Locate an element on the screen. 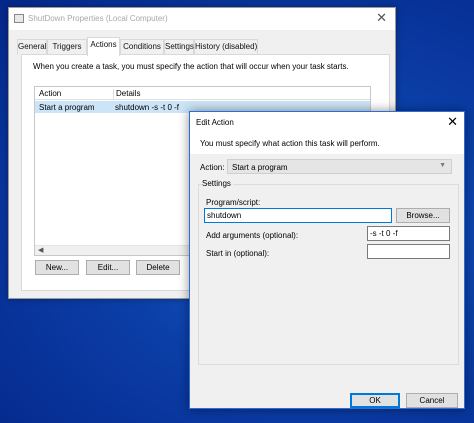 This screenshot has height=423, width=474. scroll-left-arrow-icon: ◀ is located at coordinates (40, 250).